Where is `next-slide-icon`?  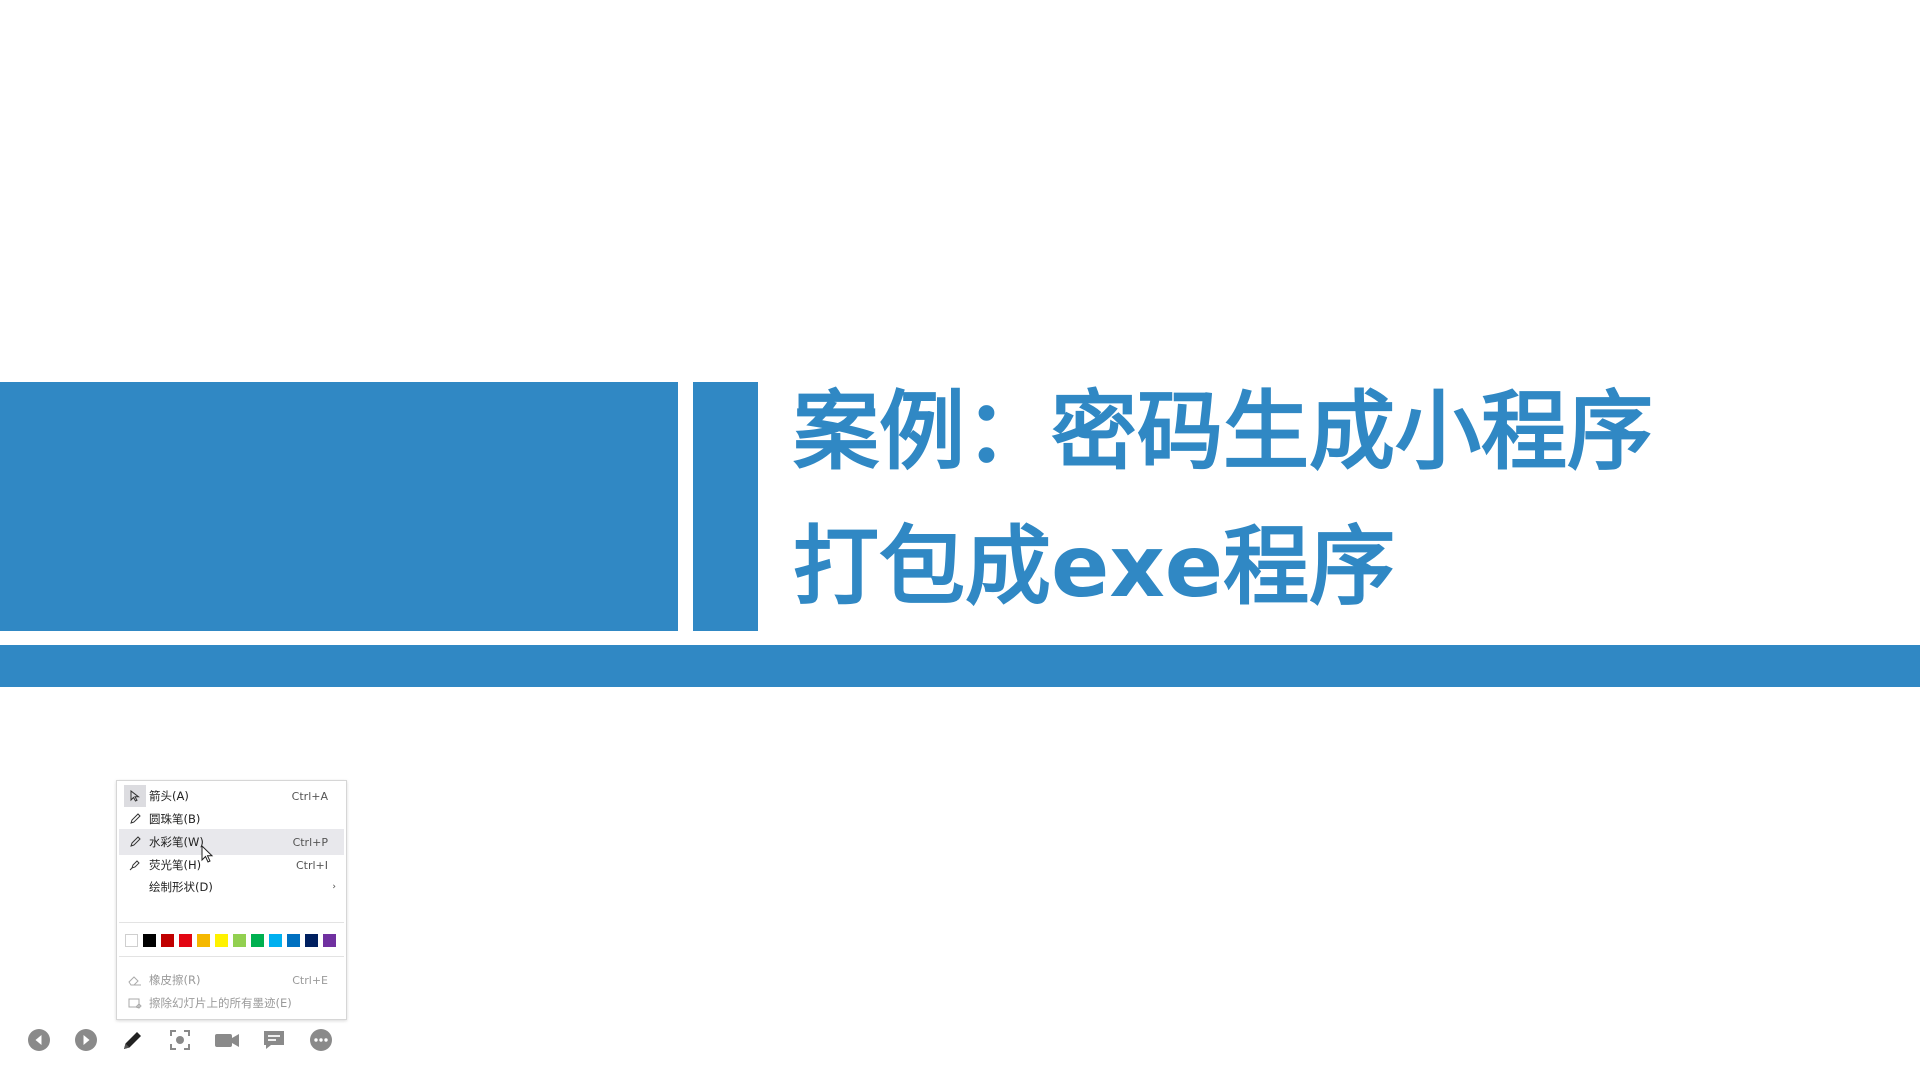 next-slide-icon is located at coordinates (86, 1040).